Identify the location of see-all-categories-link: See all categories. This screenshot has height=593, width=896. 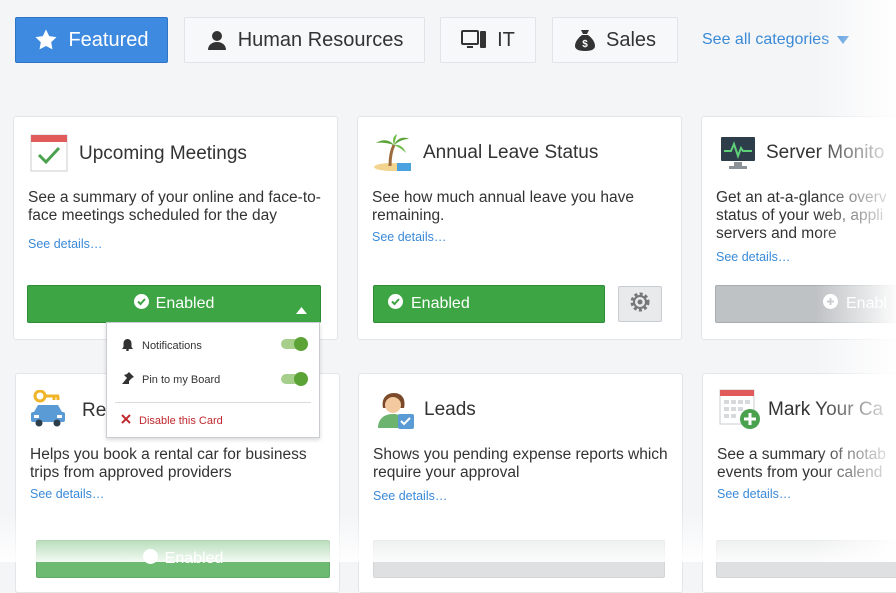
(776, 40).